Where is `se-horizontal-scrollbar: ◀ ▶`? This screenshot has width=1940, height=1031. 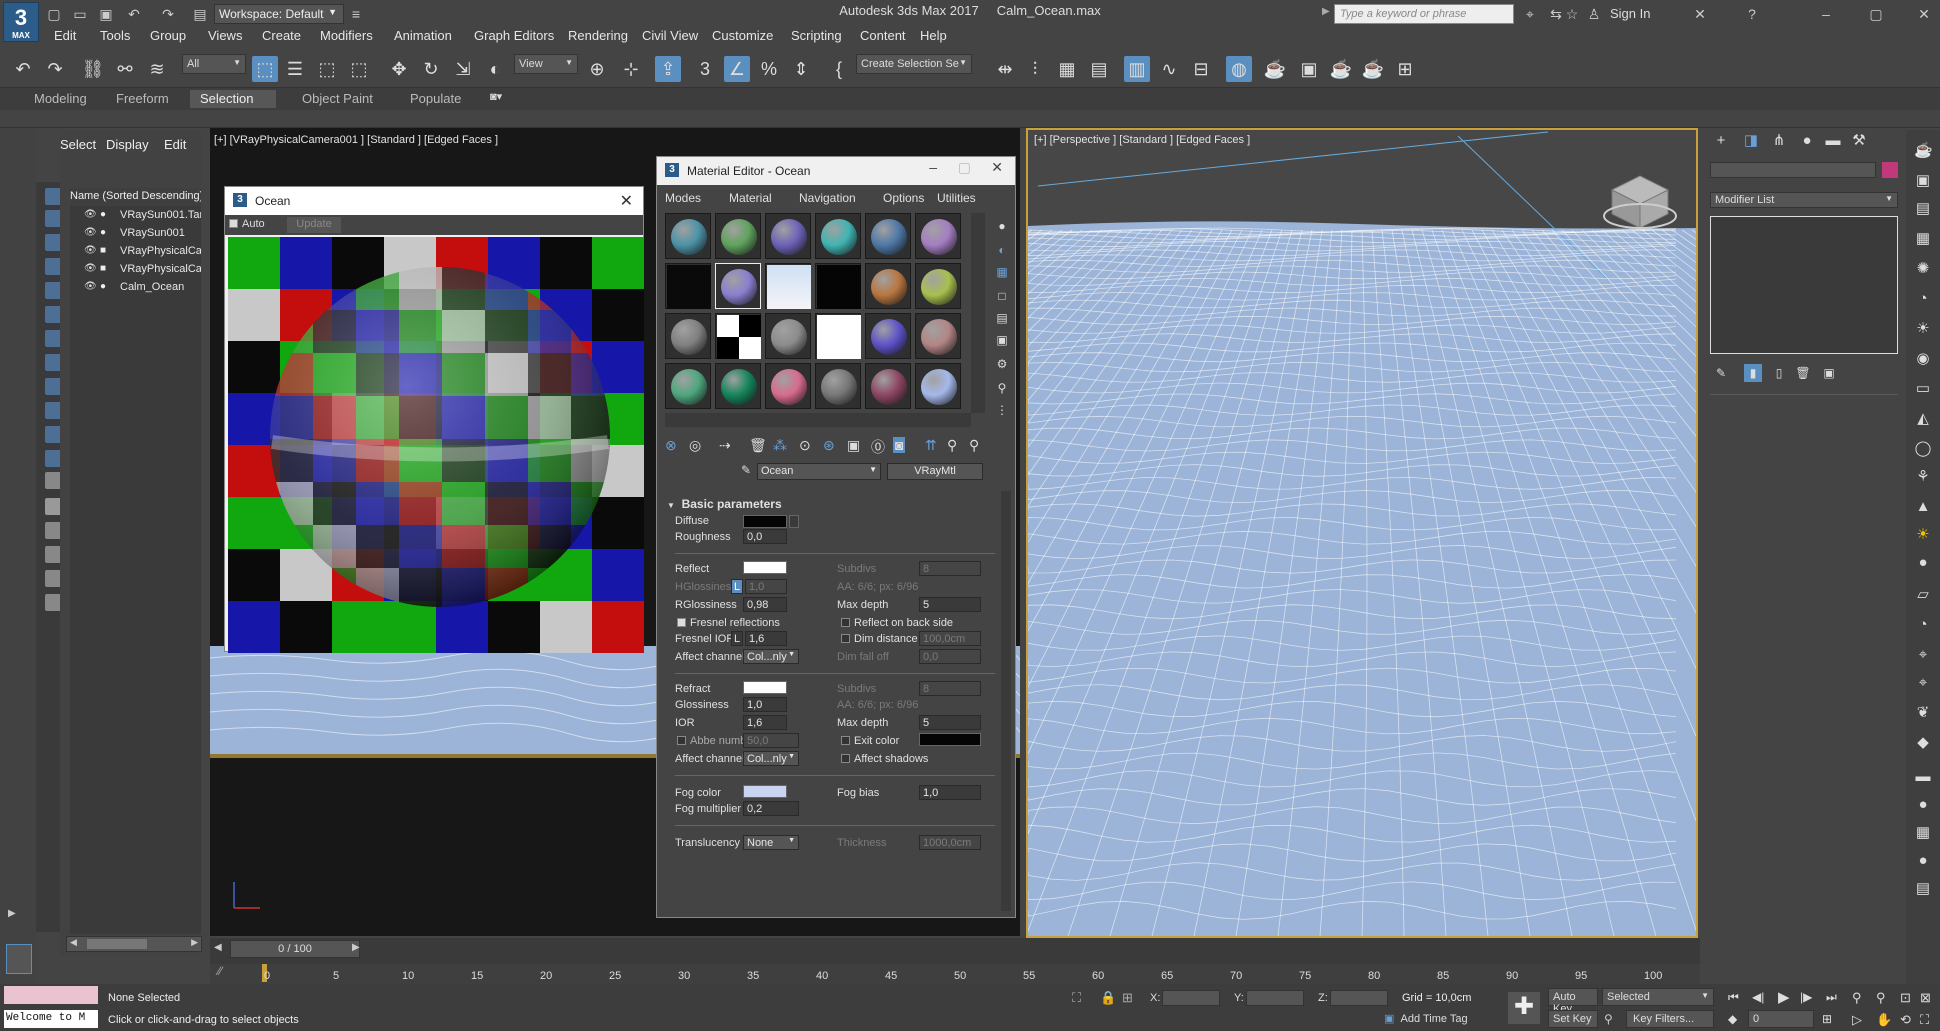
se-horizontal-scrollbar: ◀ ▶ is located at coordinates (134, 944).